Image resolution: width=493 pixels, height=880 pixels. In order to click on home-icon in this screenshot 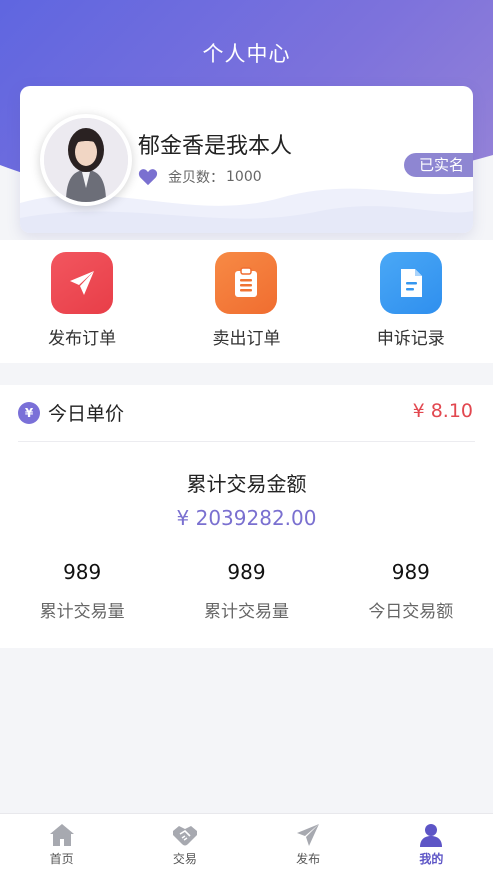, I will do `click(61, 835)`.